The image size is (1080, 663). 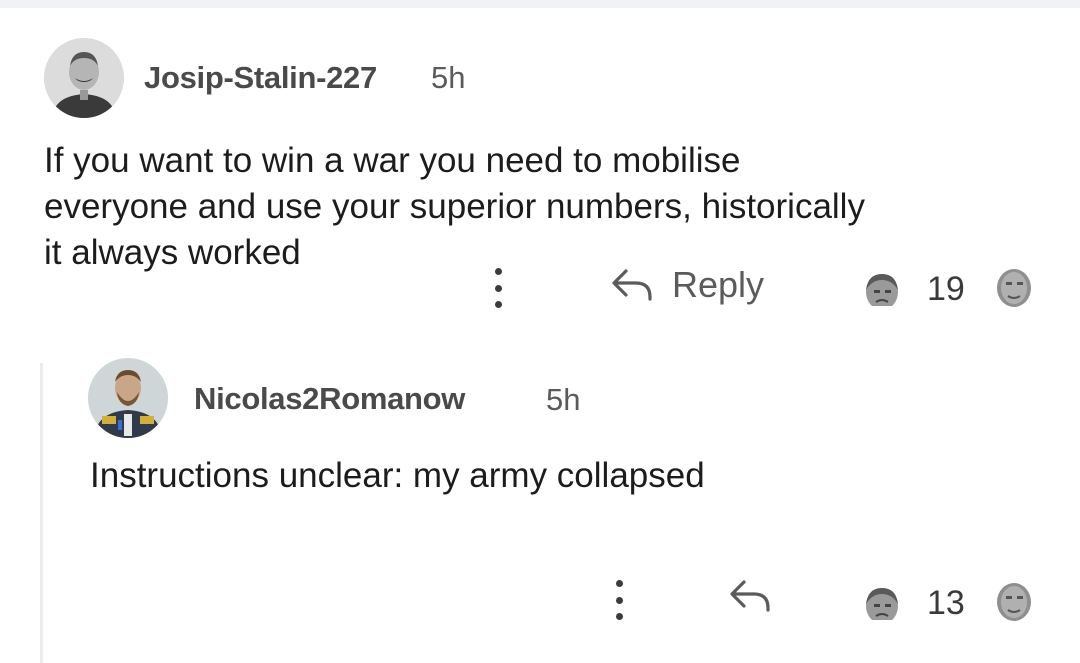 I want to click on reply-label: Reply, so click(x=718, y=284).